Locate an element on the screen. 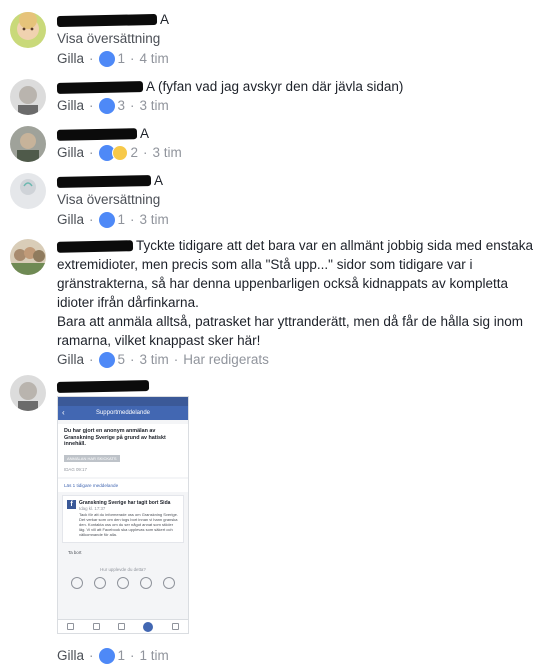  edited-label: Har redigerats is located at coordinates (226, 360).